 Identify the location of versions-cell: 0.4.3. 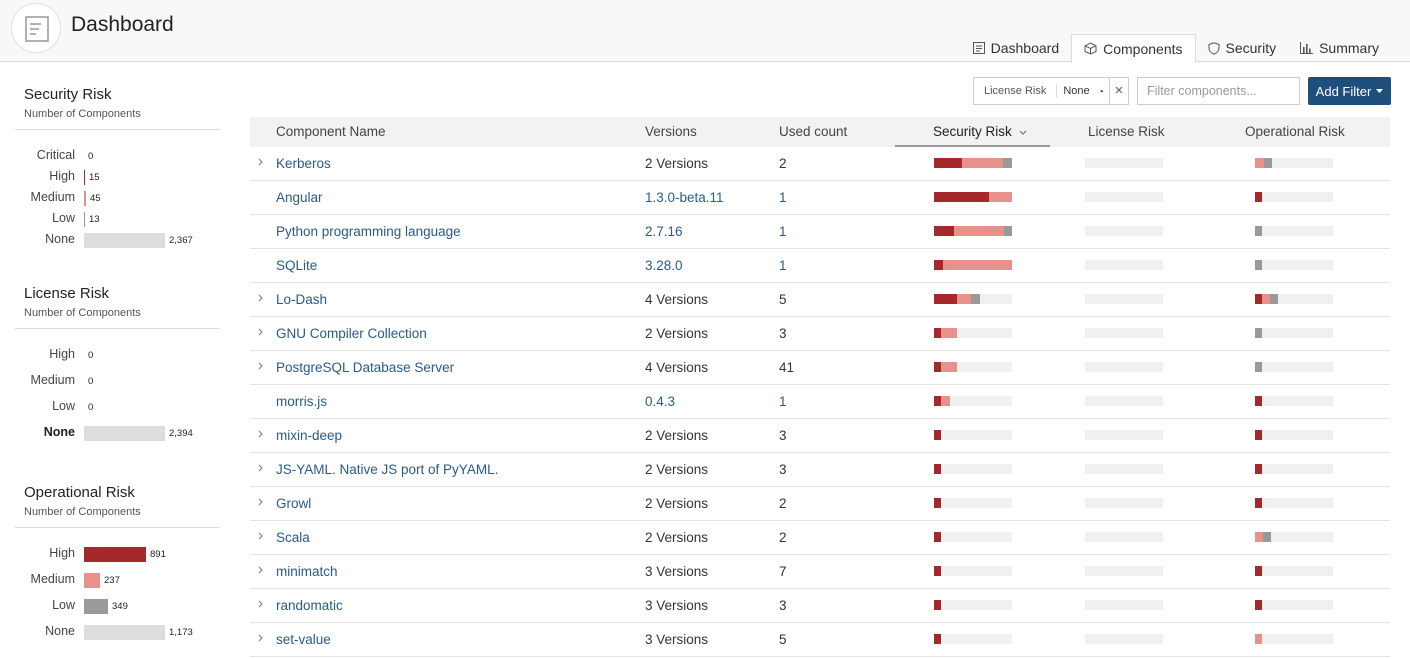
(660, 401).